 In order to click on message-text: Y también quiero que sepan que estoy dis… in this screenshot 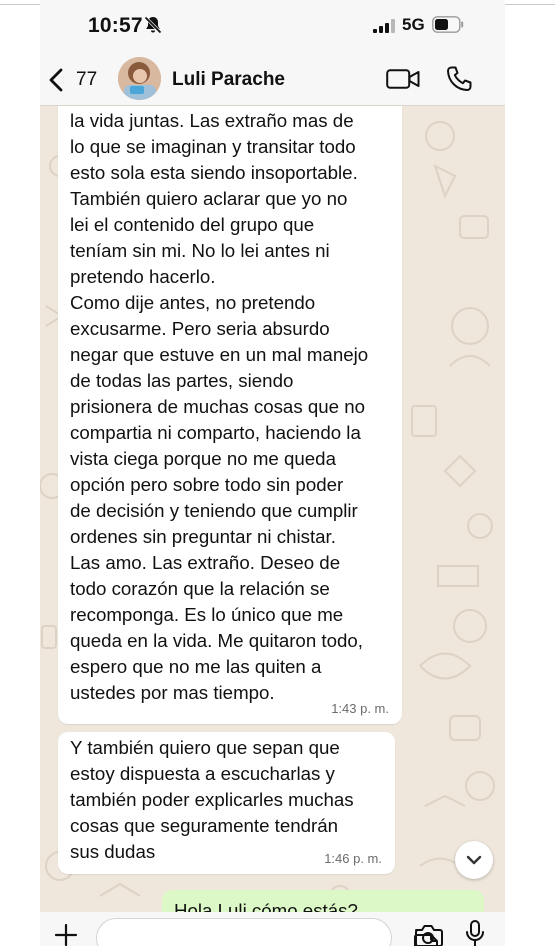, I will do `click(212, 799)`.